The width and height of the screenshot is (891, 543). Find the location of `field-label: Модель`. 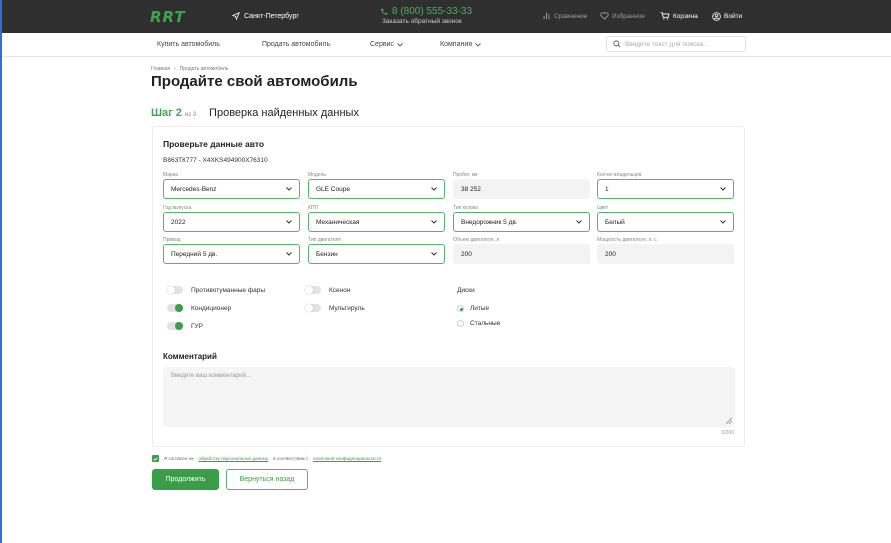

field-label: Модель is located at coordinates (317, 175).